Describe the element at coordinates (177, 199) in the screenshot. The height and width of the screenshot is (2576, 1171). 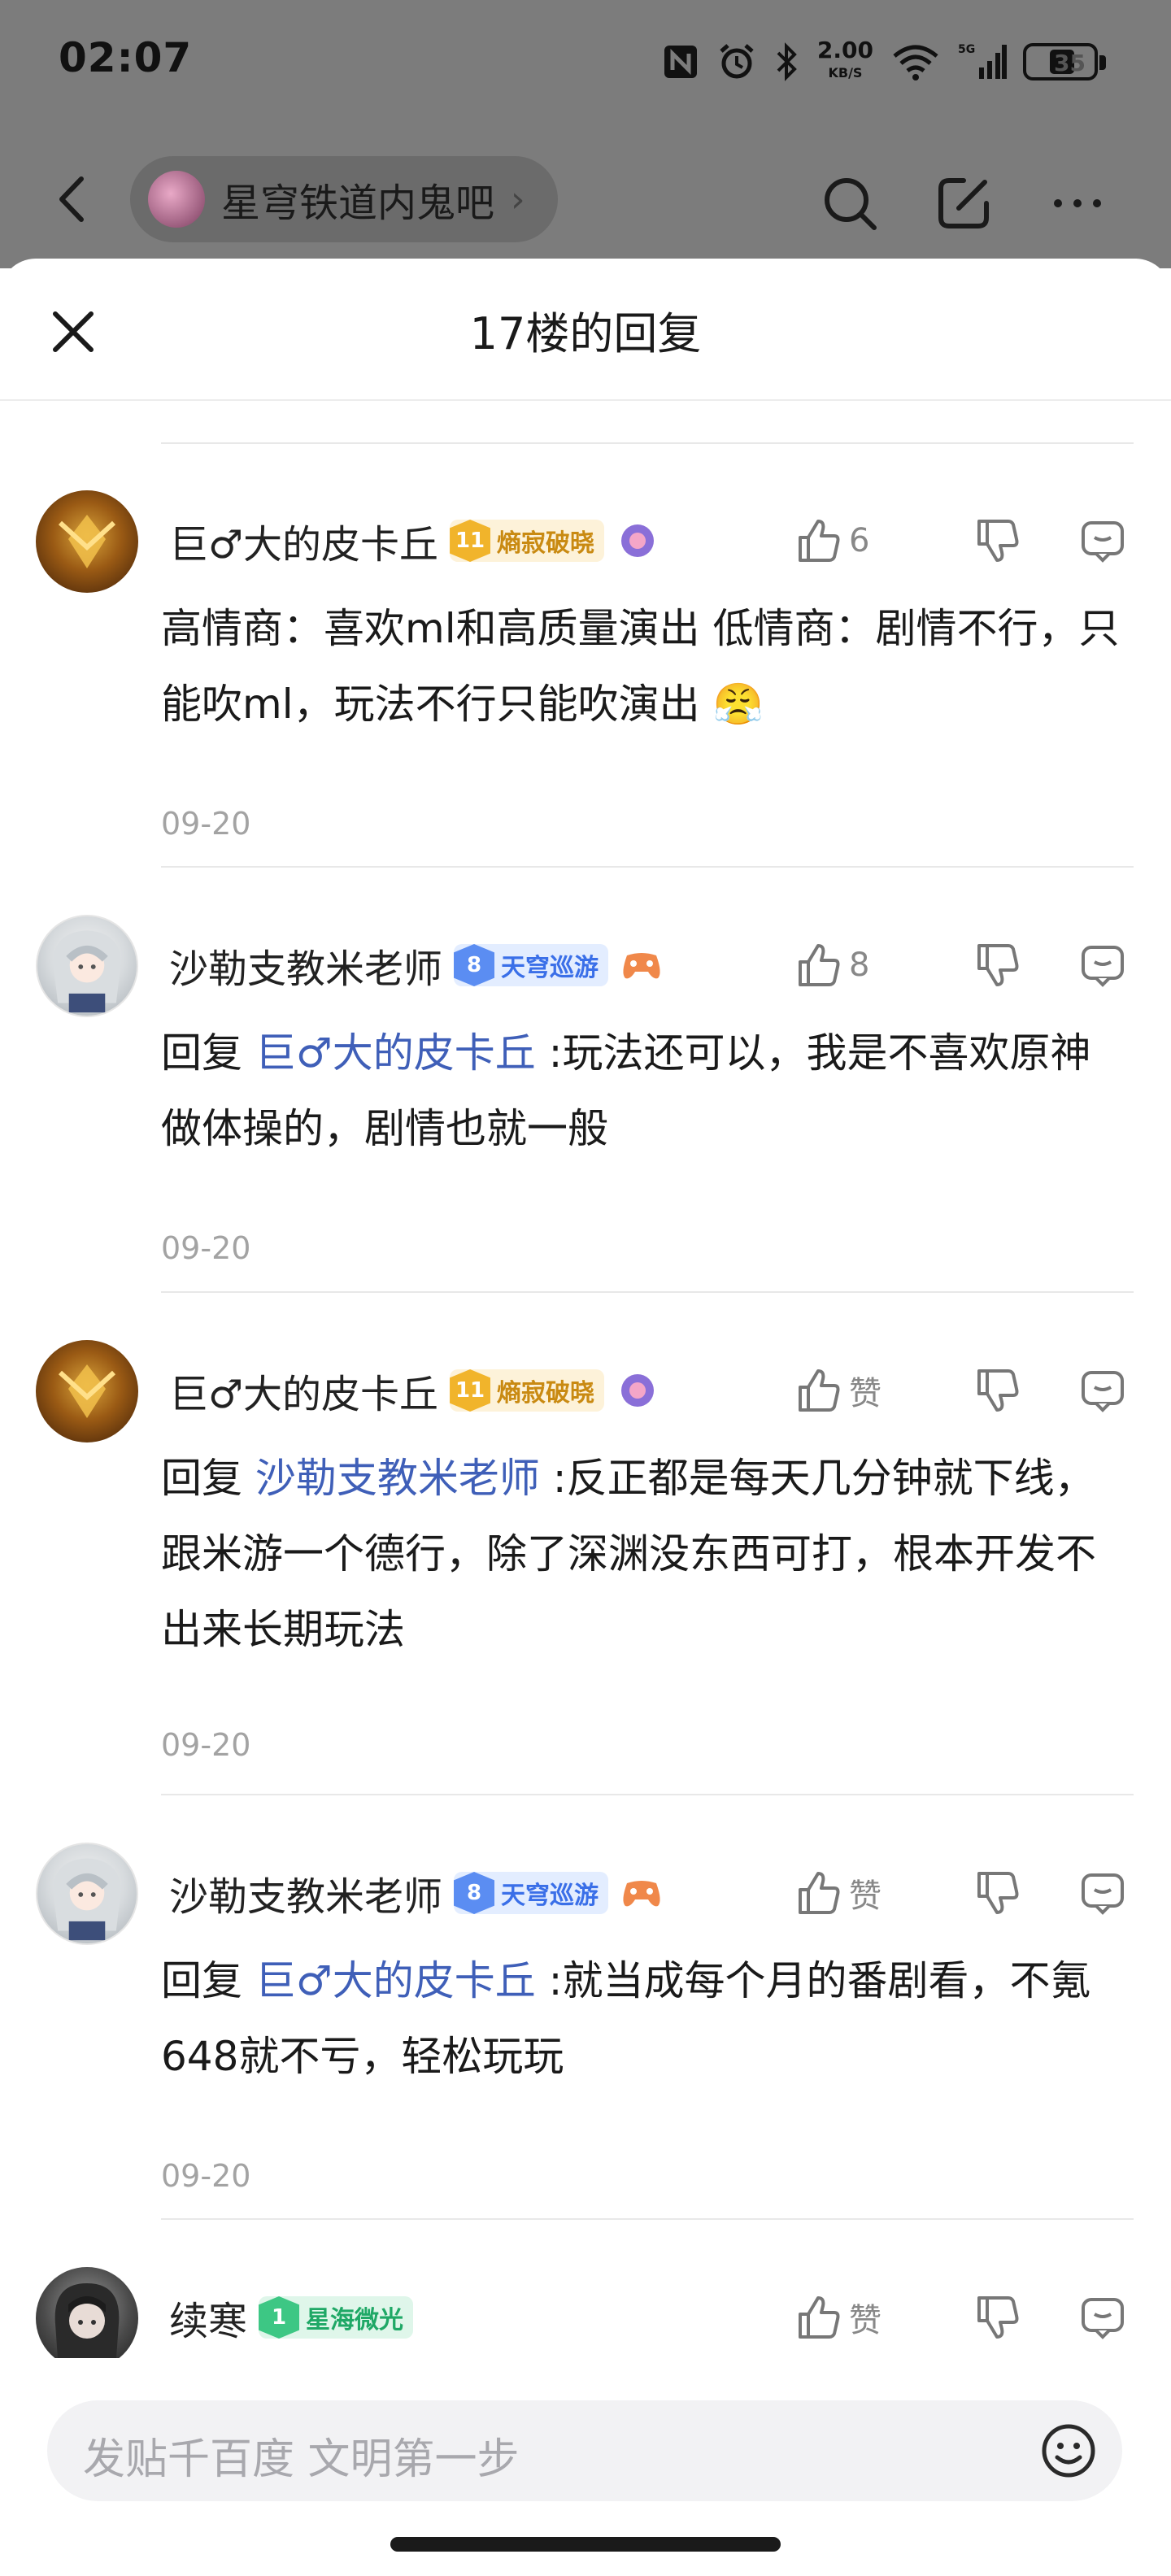
I see `forum-avatar` at that location.